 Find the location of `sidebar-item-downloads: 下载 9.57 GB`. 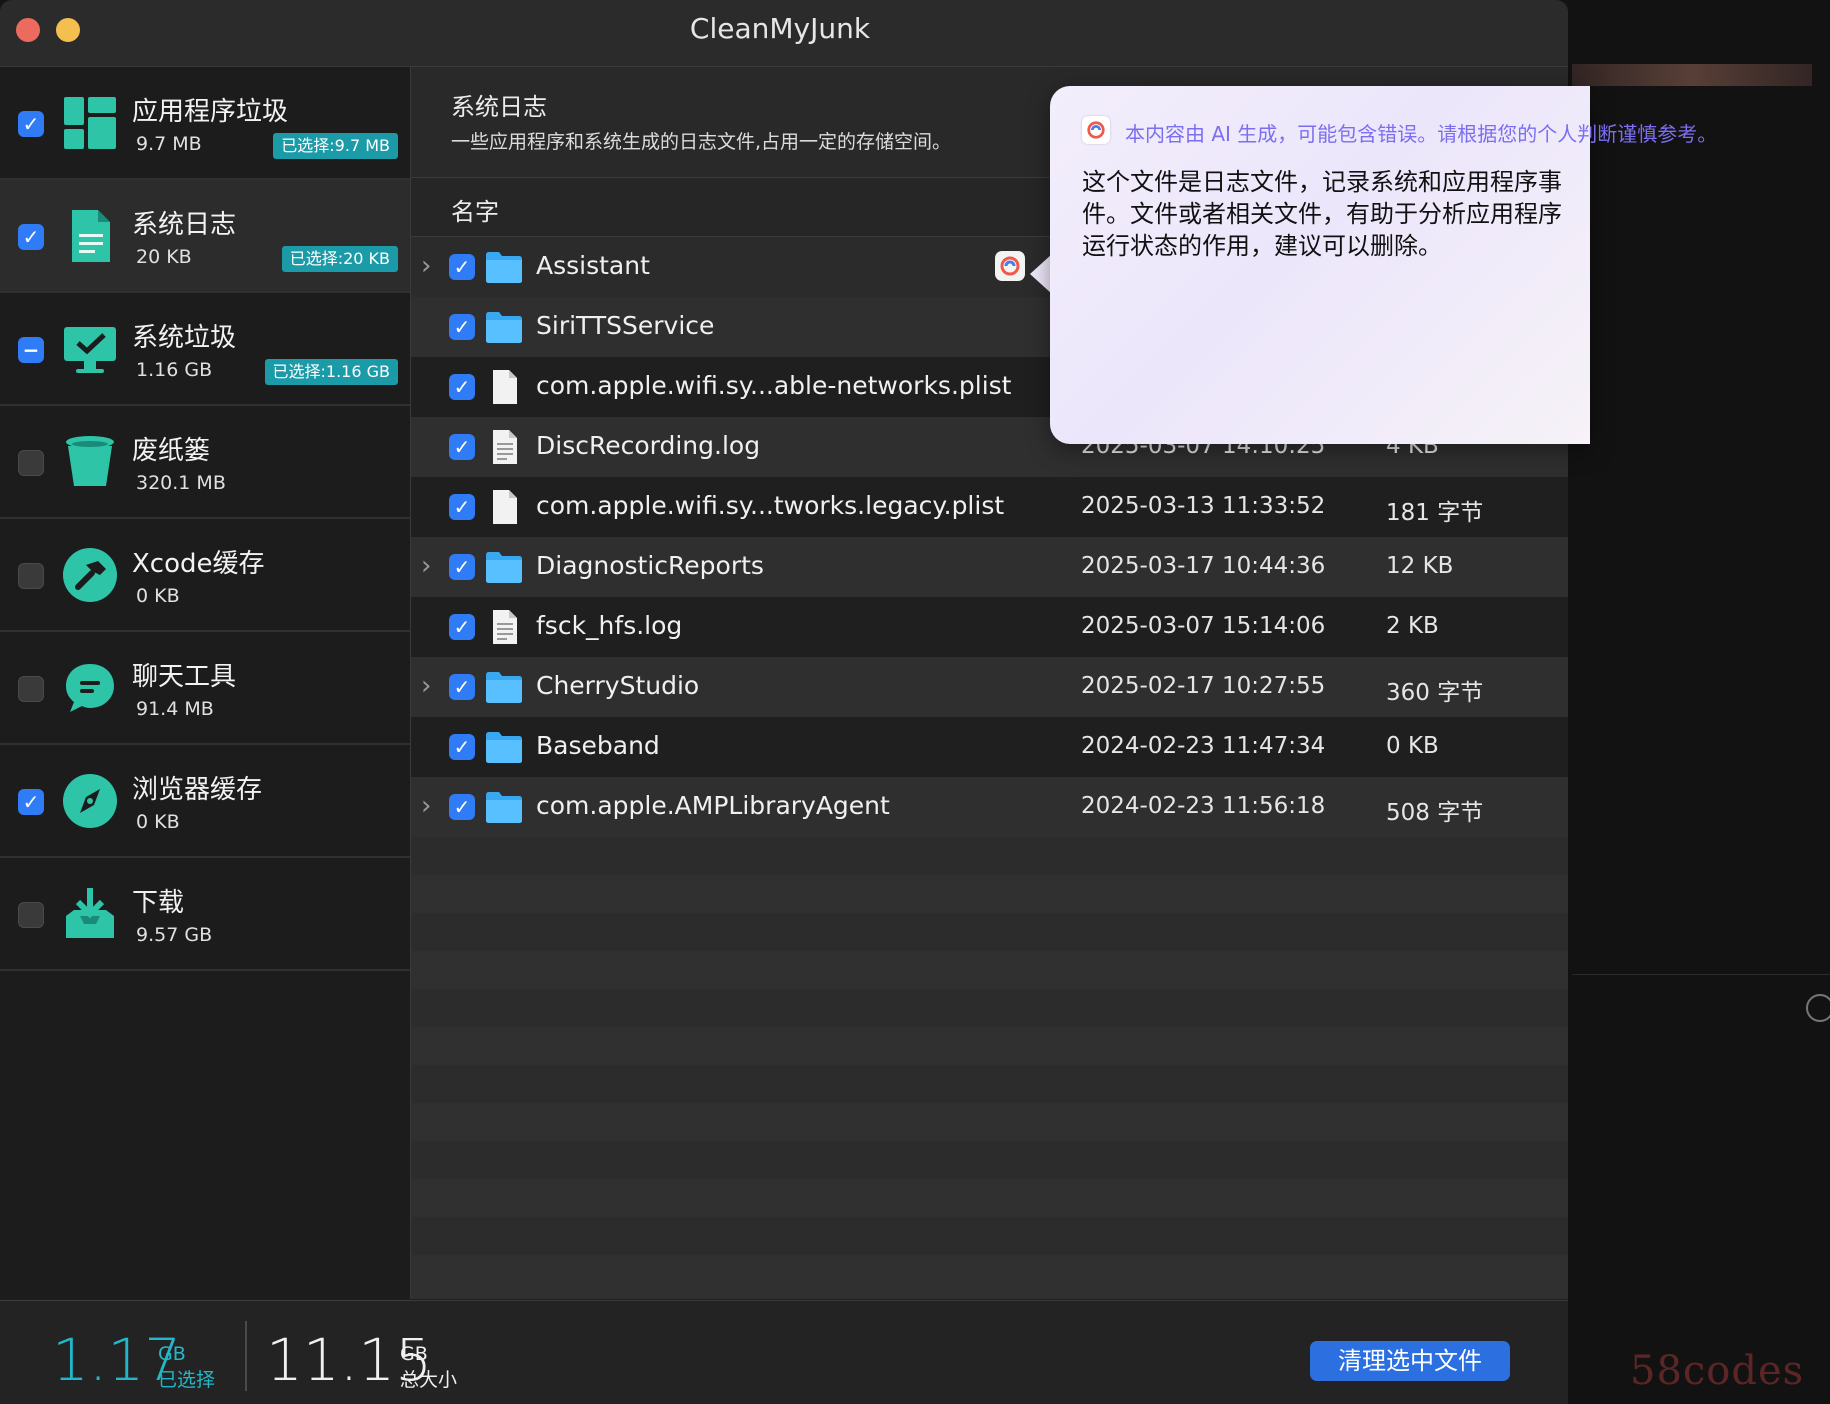

sidebar-item-downloads: 下载 9.57 GB is located at coordinates (205, 914).